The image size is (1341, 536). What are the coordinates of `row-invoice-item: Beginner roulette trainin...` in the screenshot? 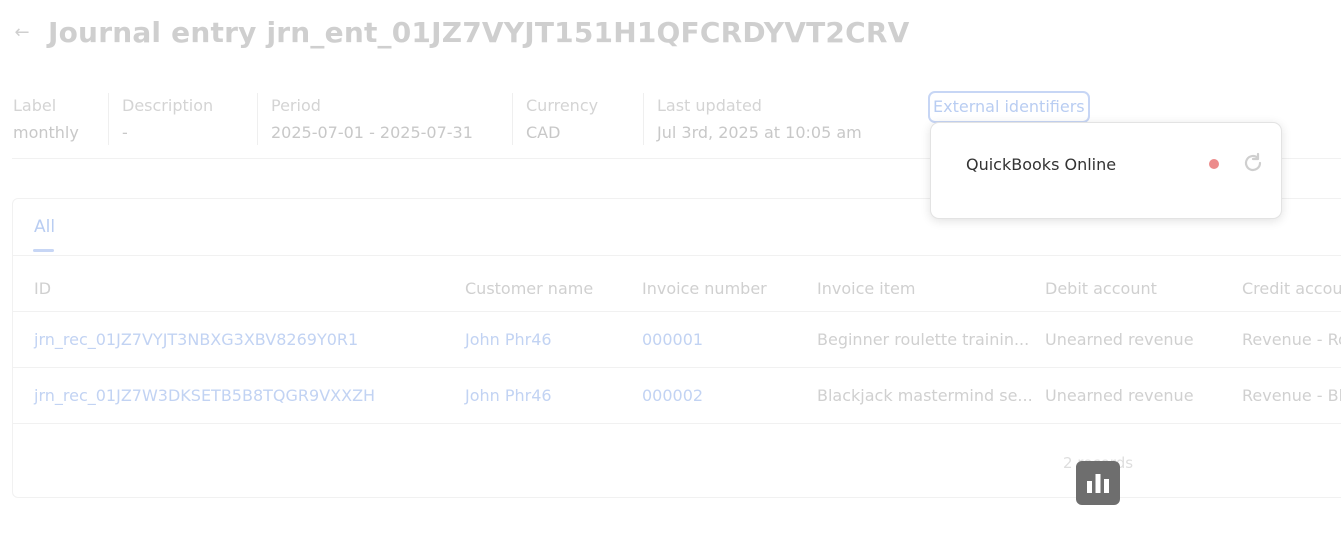 It's located at (923, 339).